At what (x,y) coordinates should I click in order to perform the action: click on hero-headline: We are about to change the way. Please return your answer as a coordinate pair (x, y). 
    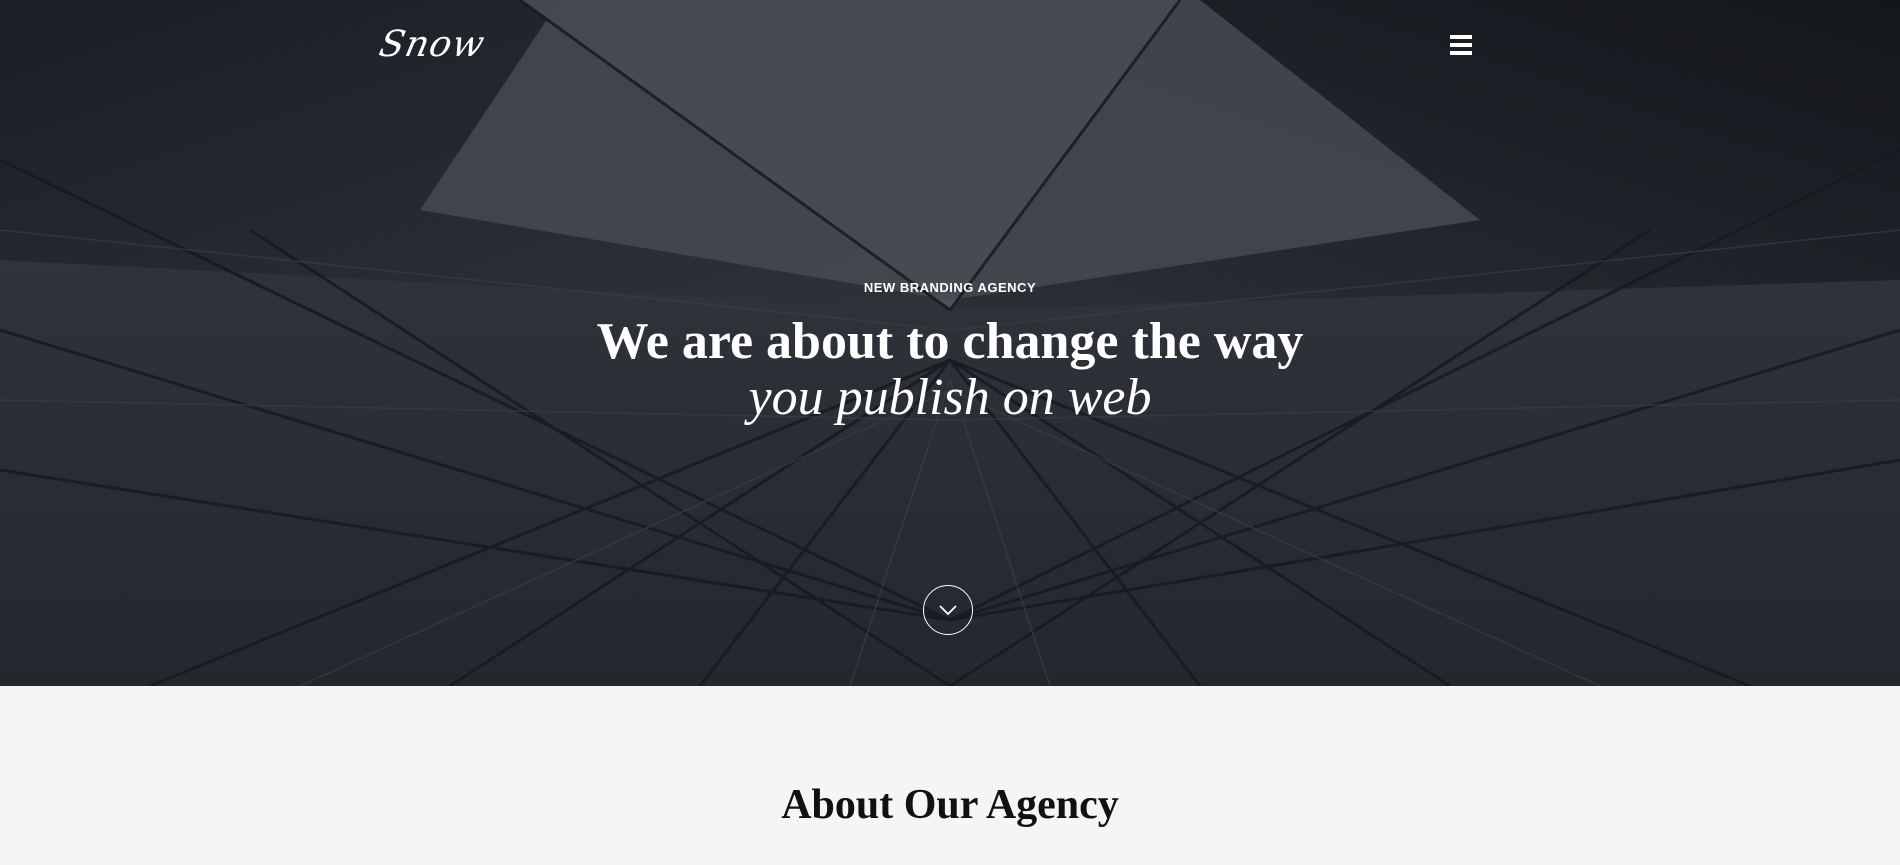
    Looking at the image, I should click on (950, 341).